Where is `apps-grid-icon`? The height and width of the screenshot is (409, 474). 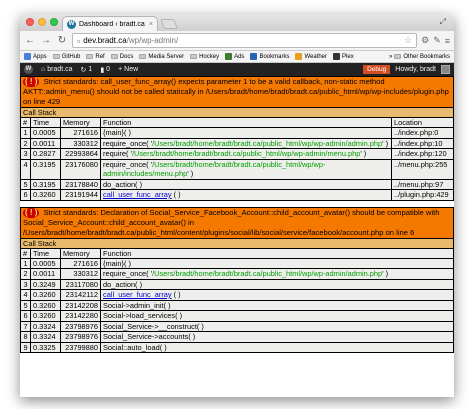 apps-grid-icon is located at coordinates (27, 56).